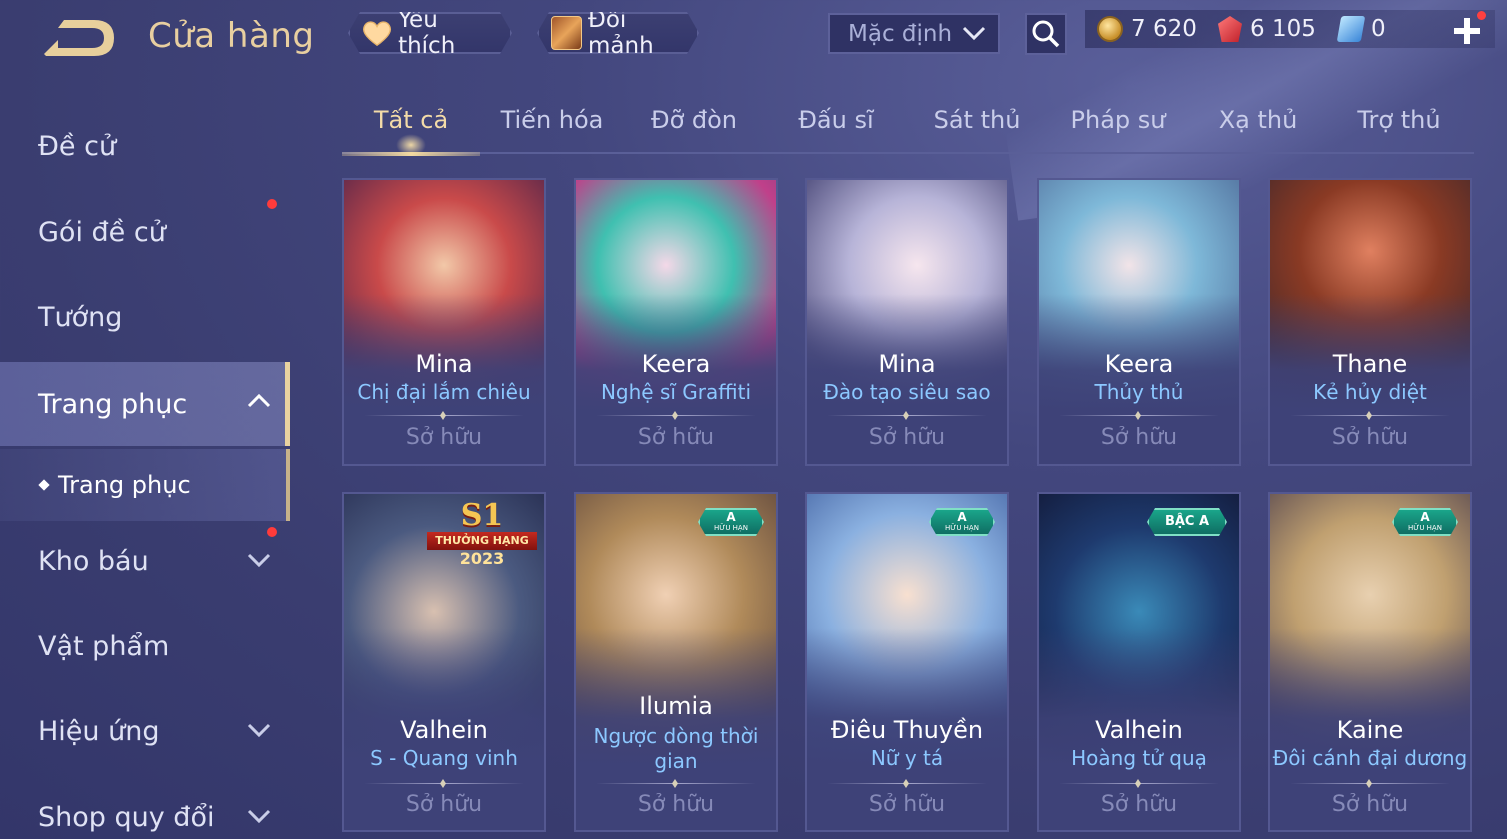  What do you see at coordinates (836, 120) in the screenshot?
I see `tab-label: Đấu sĩ` at bounding box center [836, 120].